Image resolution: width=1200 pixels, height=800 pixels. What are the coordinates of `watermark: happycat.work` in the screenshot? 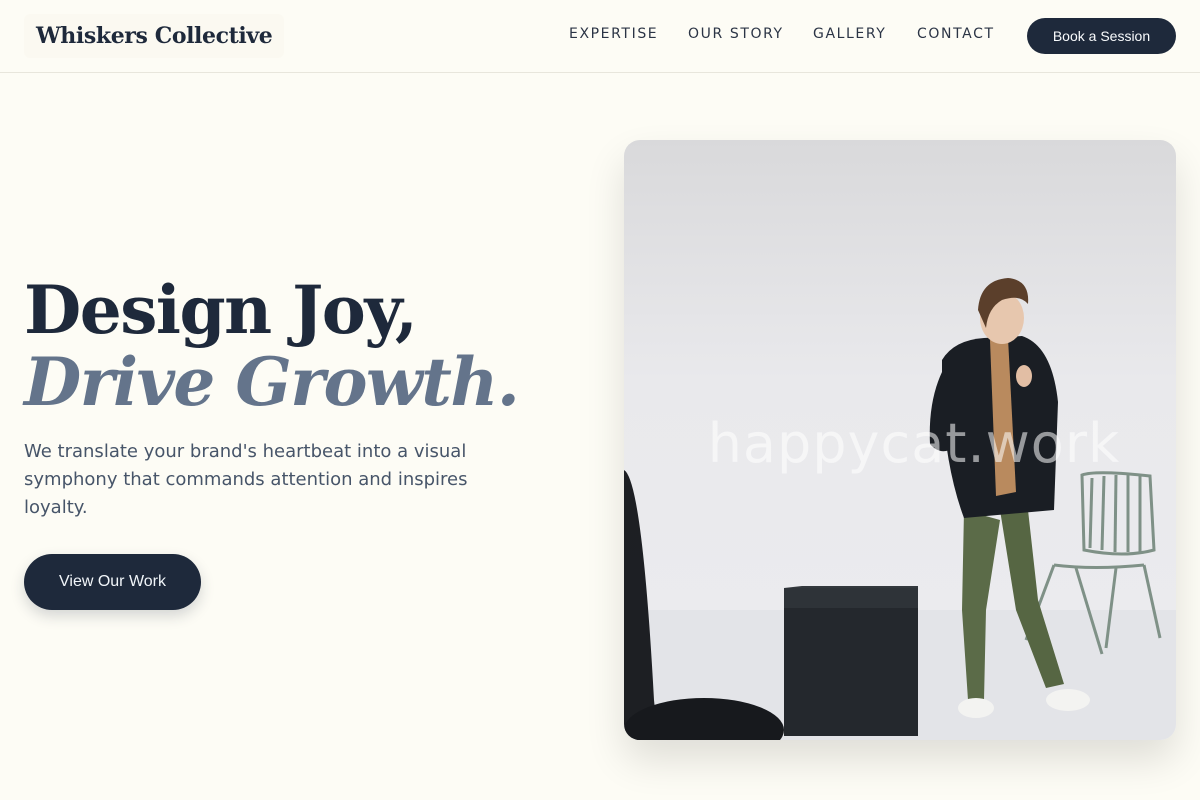 It's located at (914, 443).